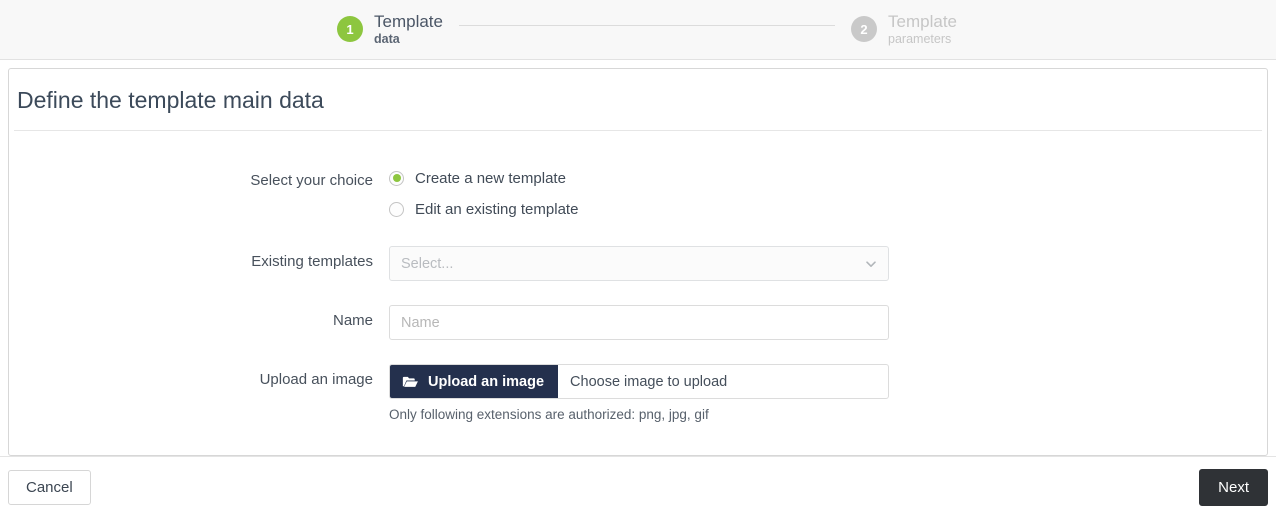  I want to click on name-label: Name, so click(352, 320).